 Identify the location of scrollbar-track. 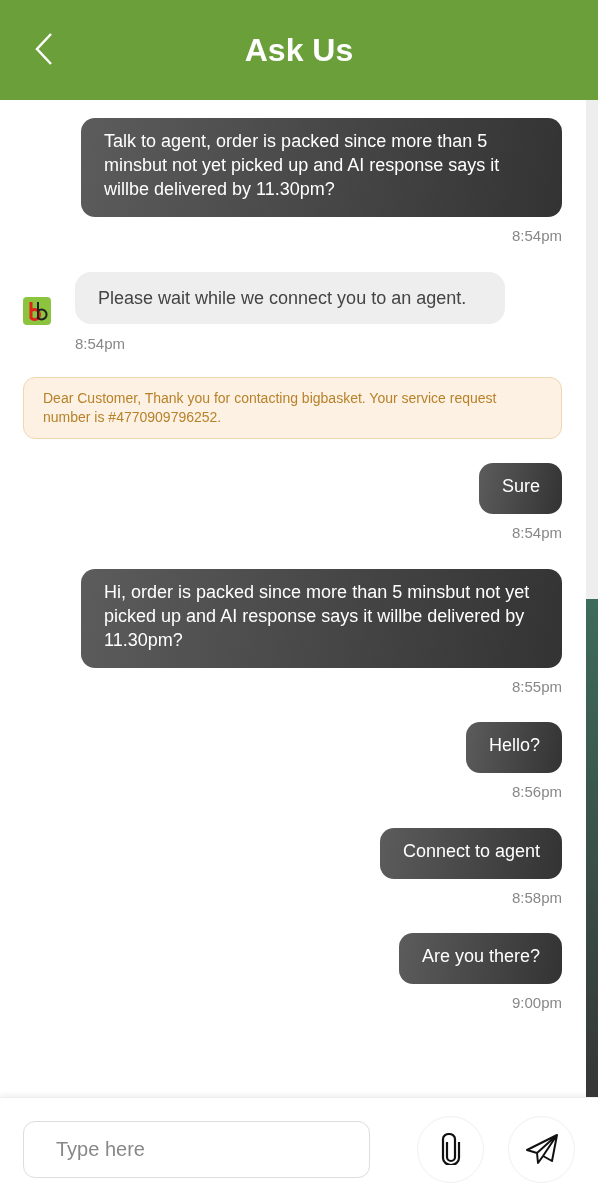
(592, 598).